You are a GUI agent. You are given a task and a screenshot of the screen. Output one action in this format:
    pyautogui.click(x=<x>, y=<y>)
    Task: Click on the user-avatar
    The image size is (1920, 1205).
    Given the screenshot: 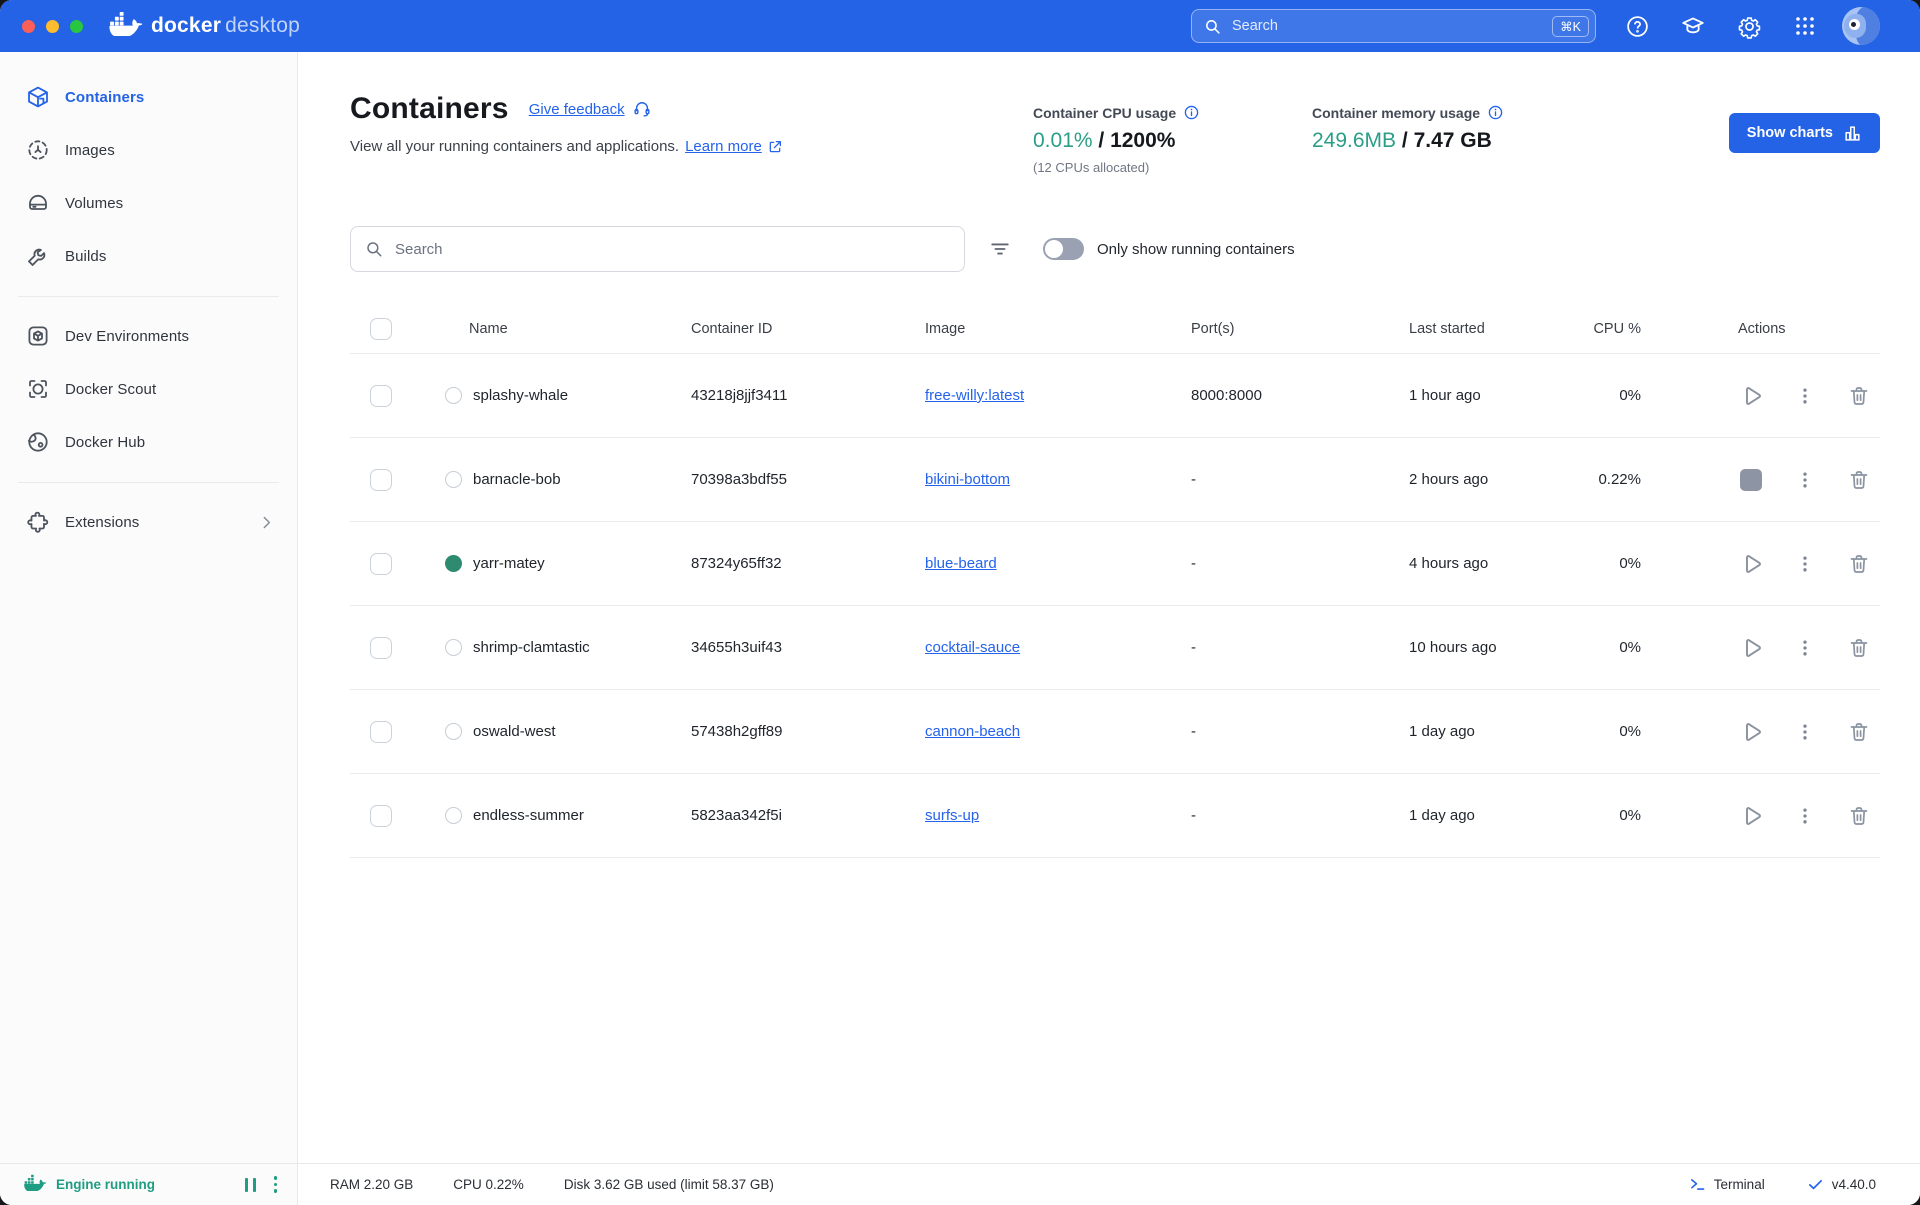 What is the action you would take?
    pyautogui.click(x=1861, y=26)
    